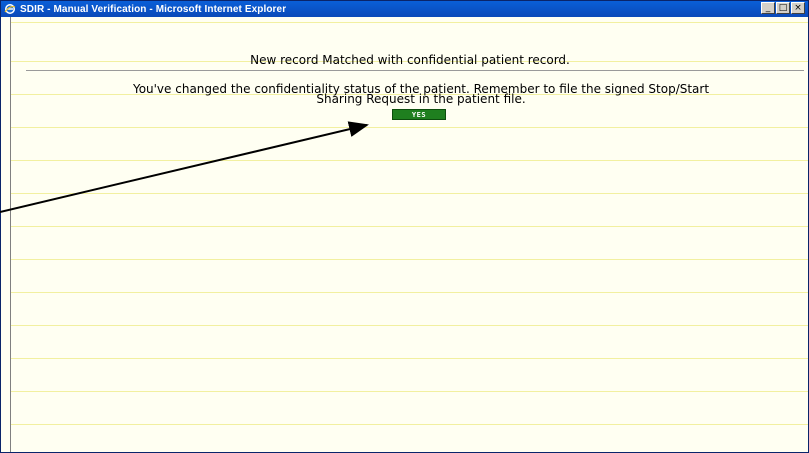 This screenshot has width=809, height=453. I want to click on maximize-button: □, so click(783, 8).